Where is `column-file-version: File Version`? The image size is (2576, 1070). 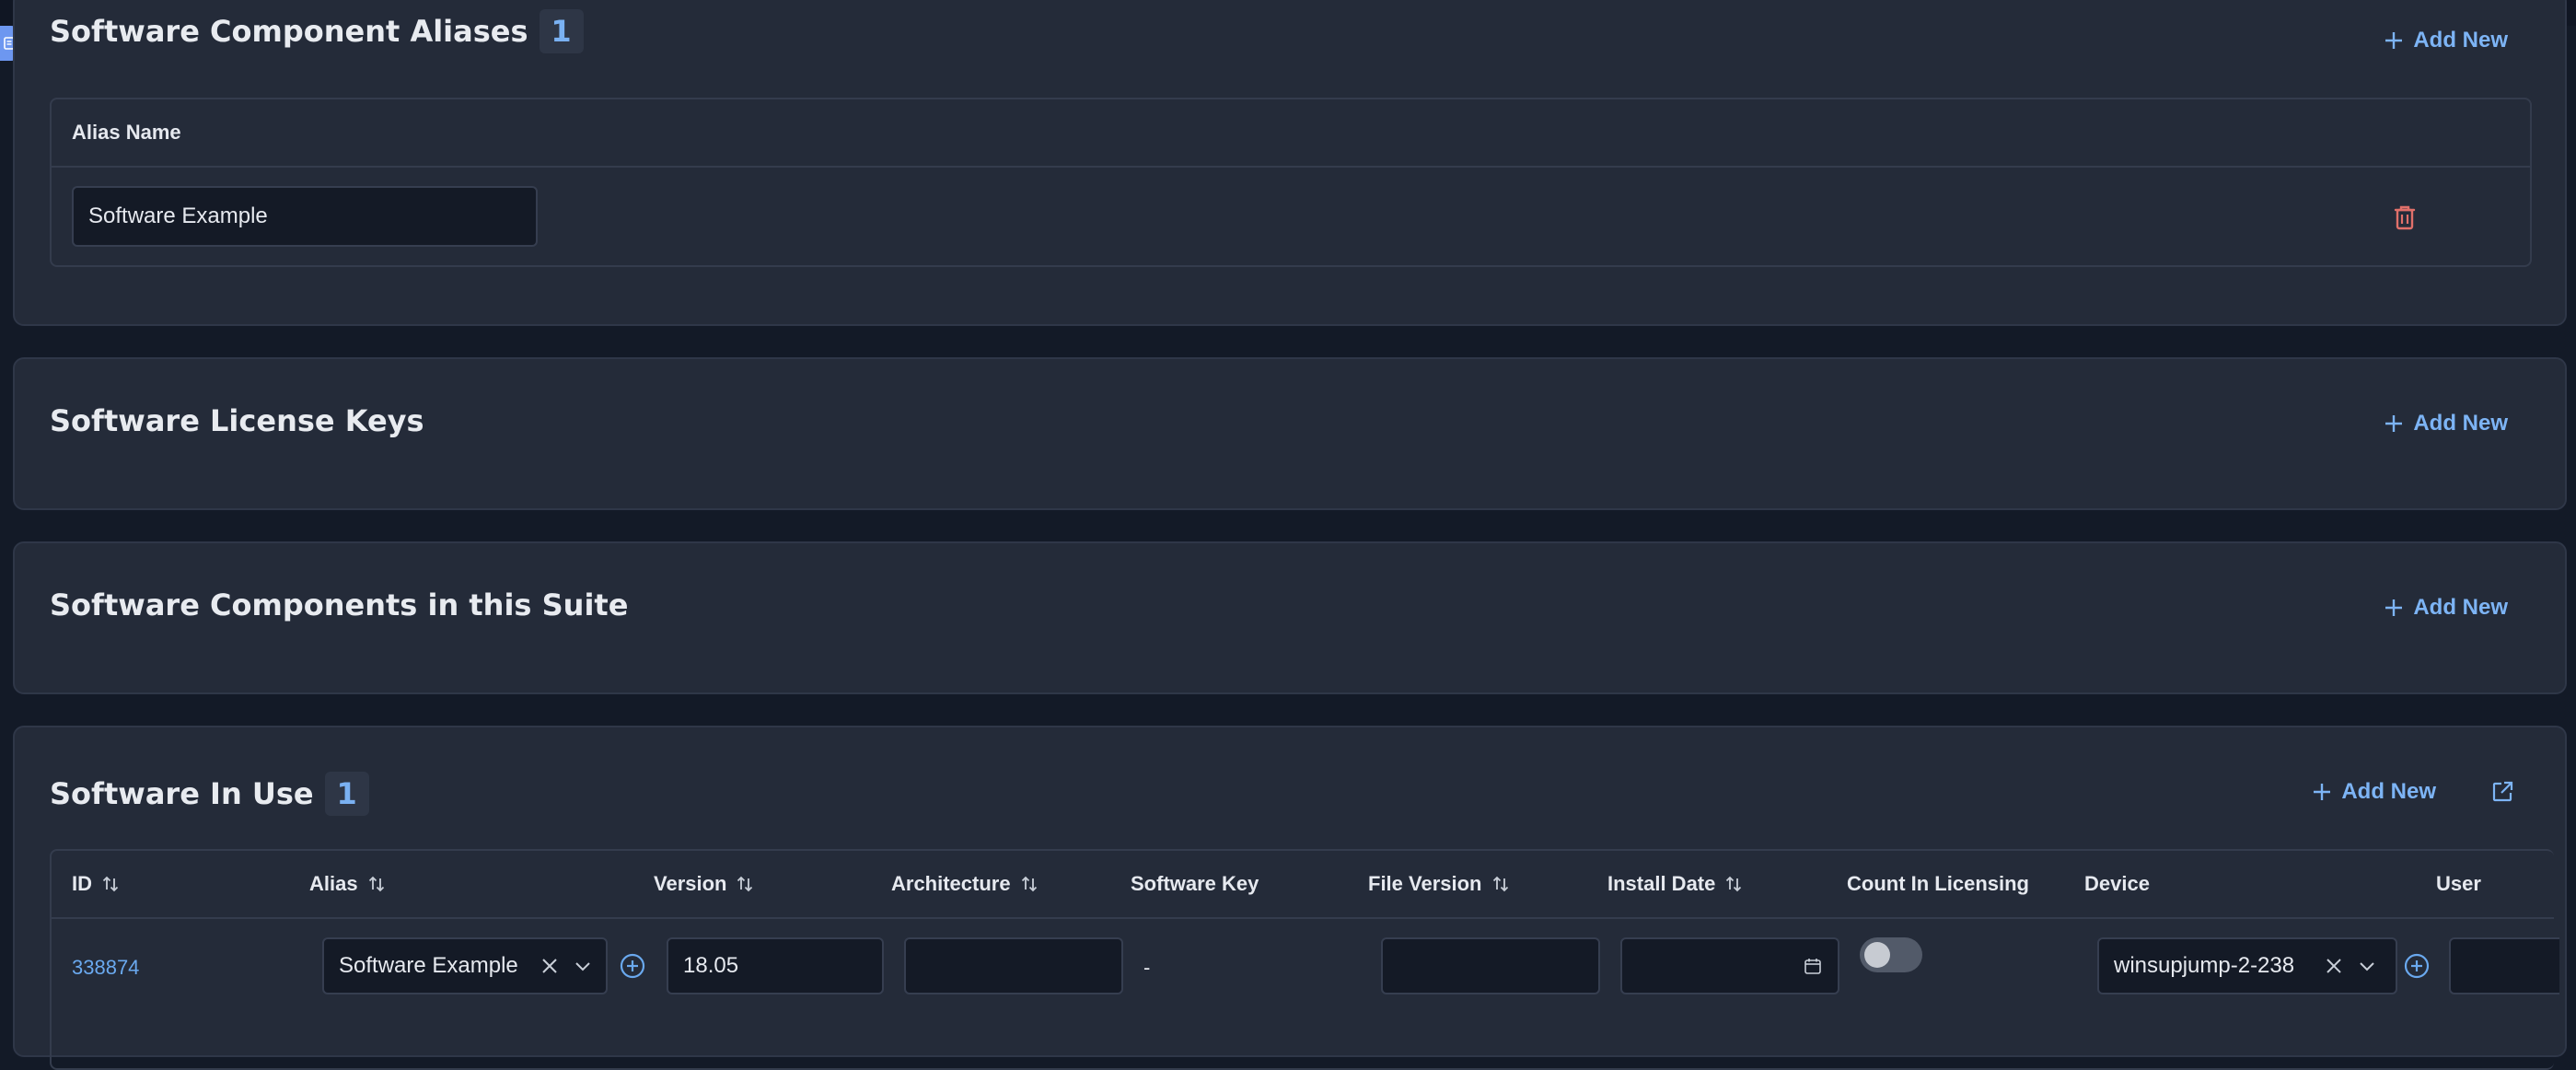
column-file-version: File Version is located at coordinates (1439, 884).